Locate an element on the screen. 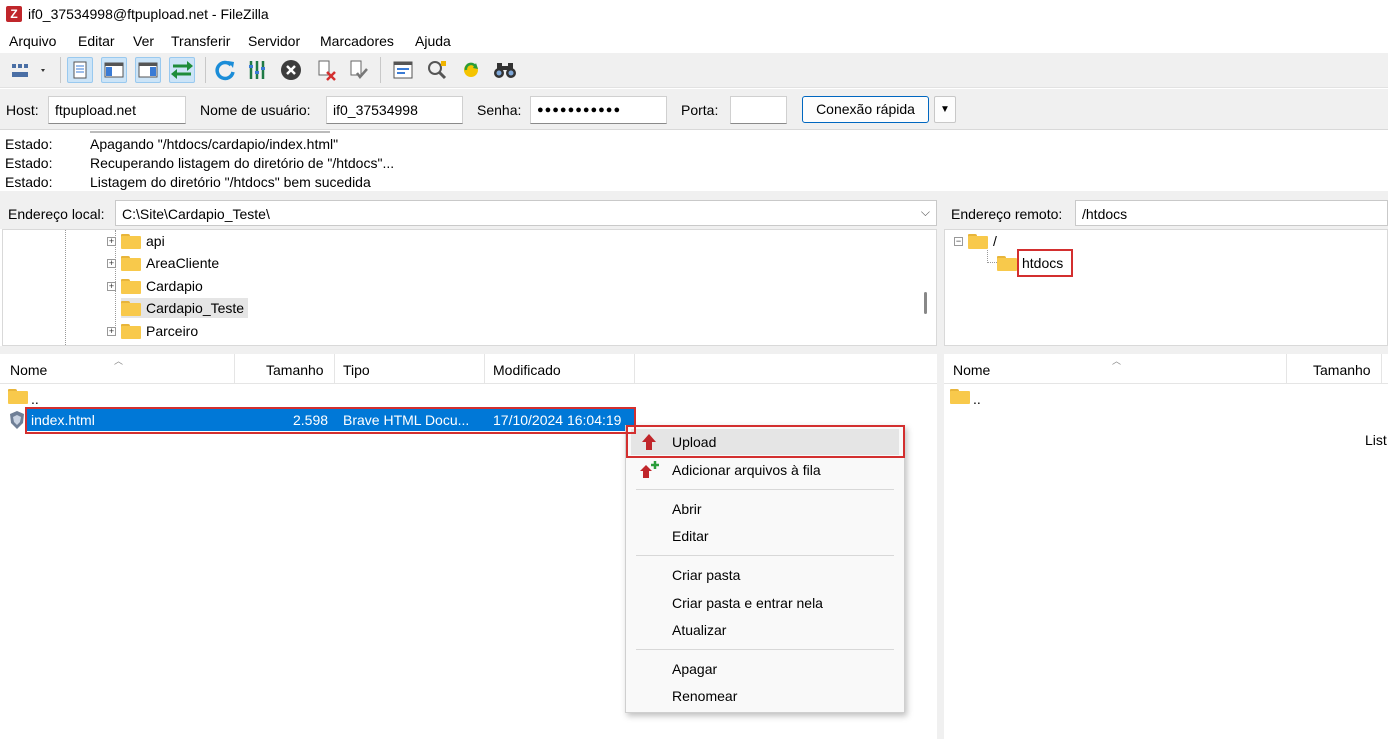 This screenshot has width=1388, height=739. cancel-icon is located at coordinates (291, 70).